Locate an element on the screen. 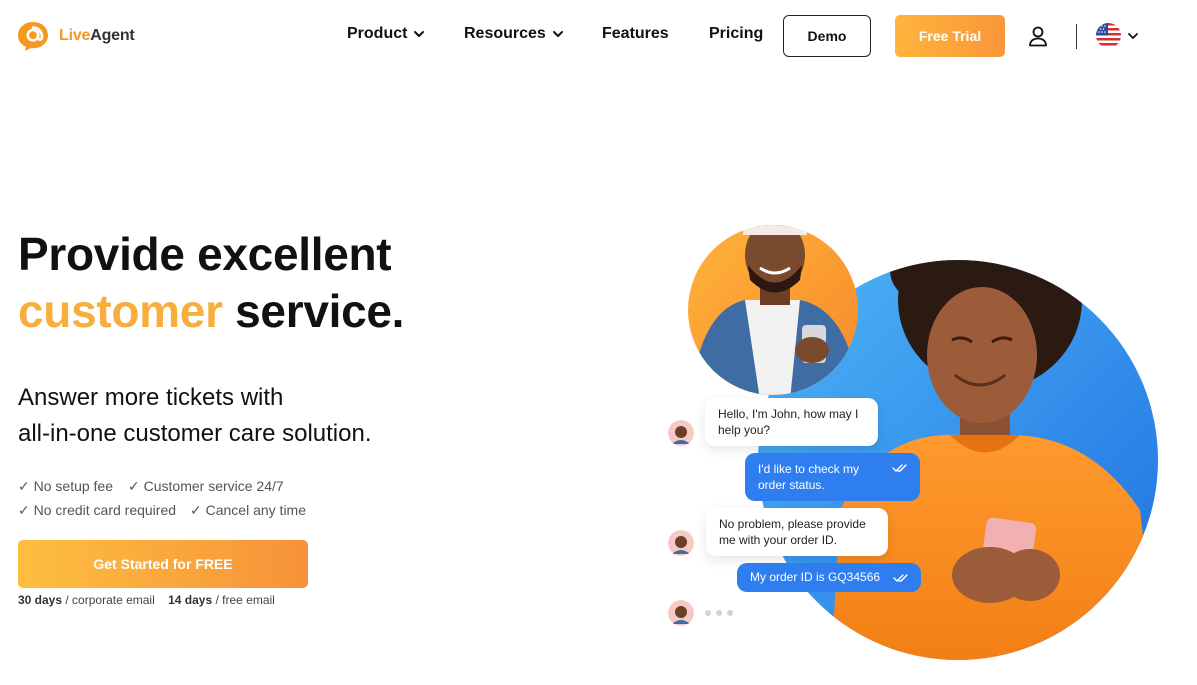 This screenshot has width=1197, height=685. logo-agent: Agent is located at coordinates (112, 35).